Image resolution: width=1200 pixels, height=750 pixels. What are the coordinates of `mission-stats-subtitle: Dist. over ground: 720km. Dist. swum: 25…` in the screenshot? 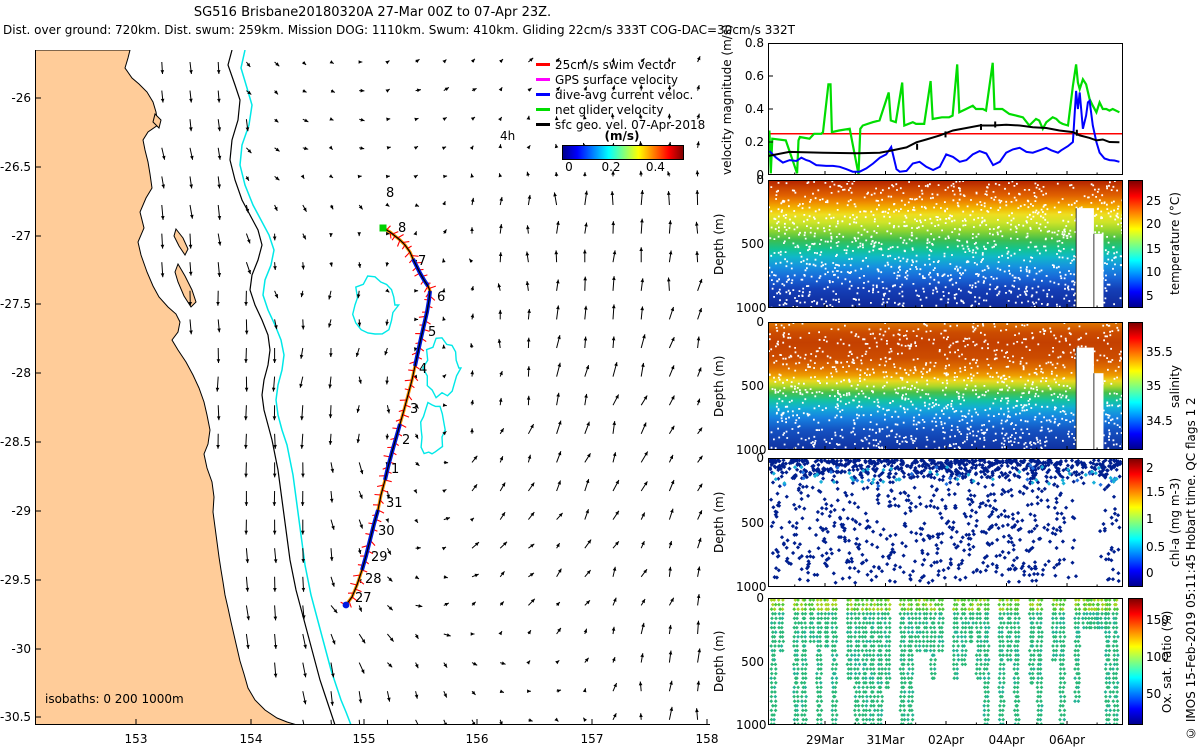 It's located at (399, 30).